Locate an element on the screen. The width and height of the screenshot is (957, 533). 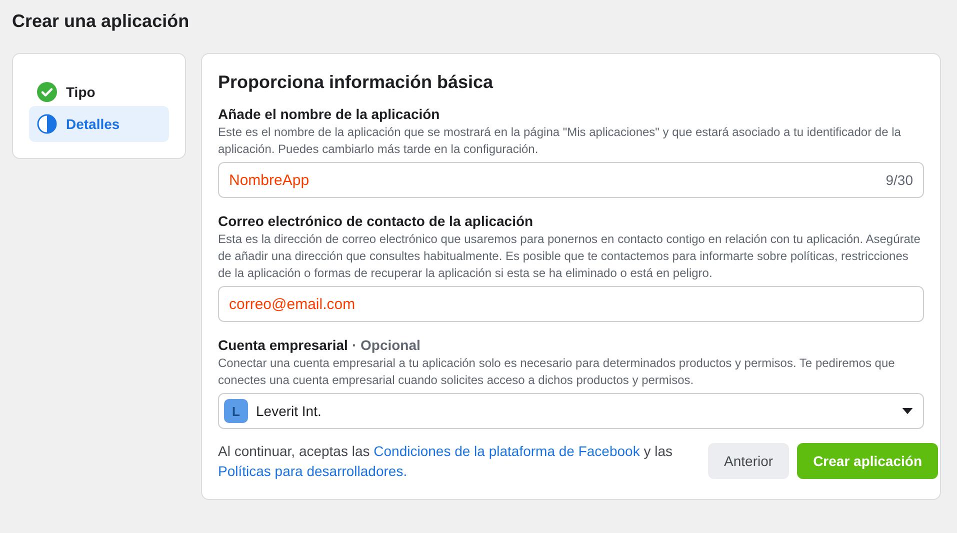
field-label: Añade el nombre de la aplicación is located at coordinates (329, 114).